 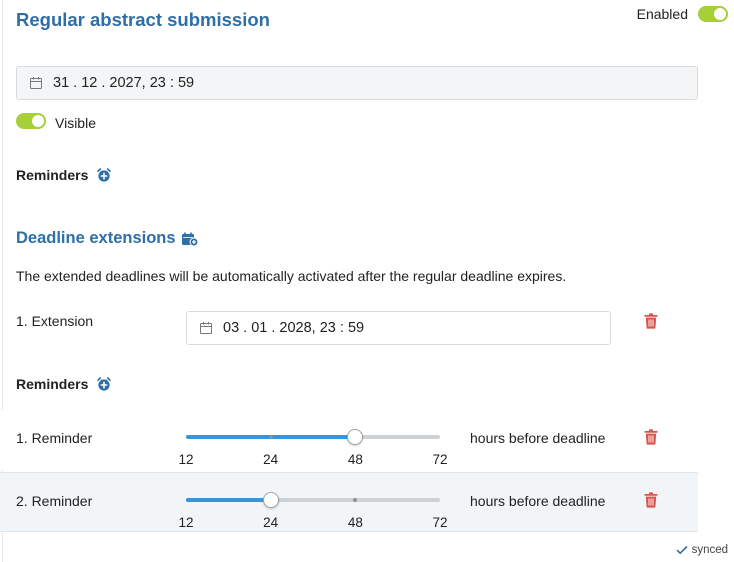 What do you see at coordinates (398, 328) in the screenshot?
I see `extension-date-input: 03 . 01 . 2028, 23 : 59` at bounding box center [398, 328].